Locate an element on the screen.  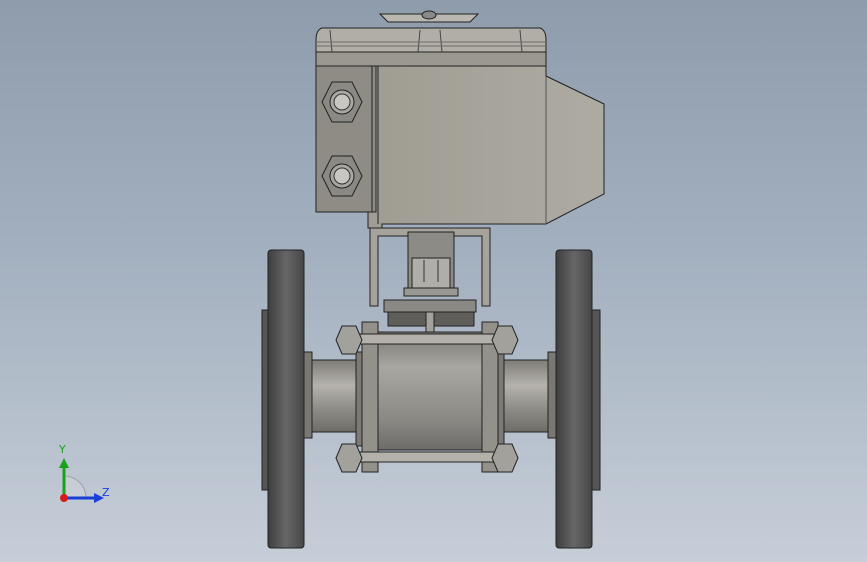
y-axis-label: Y is located at coordinates (62, 449).